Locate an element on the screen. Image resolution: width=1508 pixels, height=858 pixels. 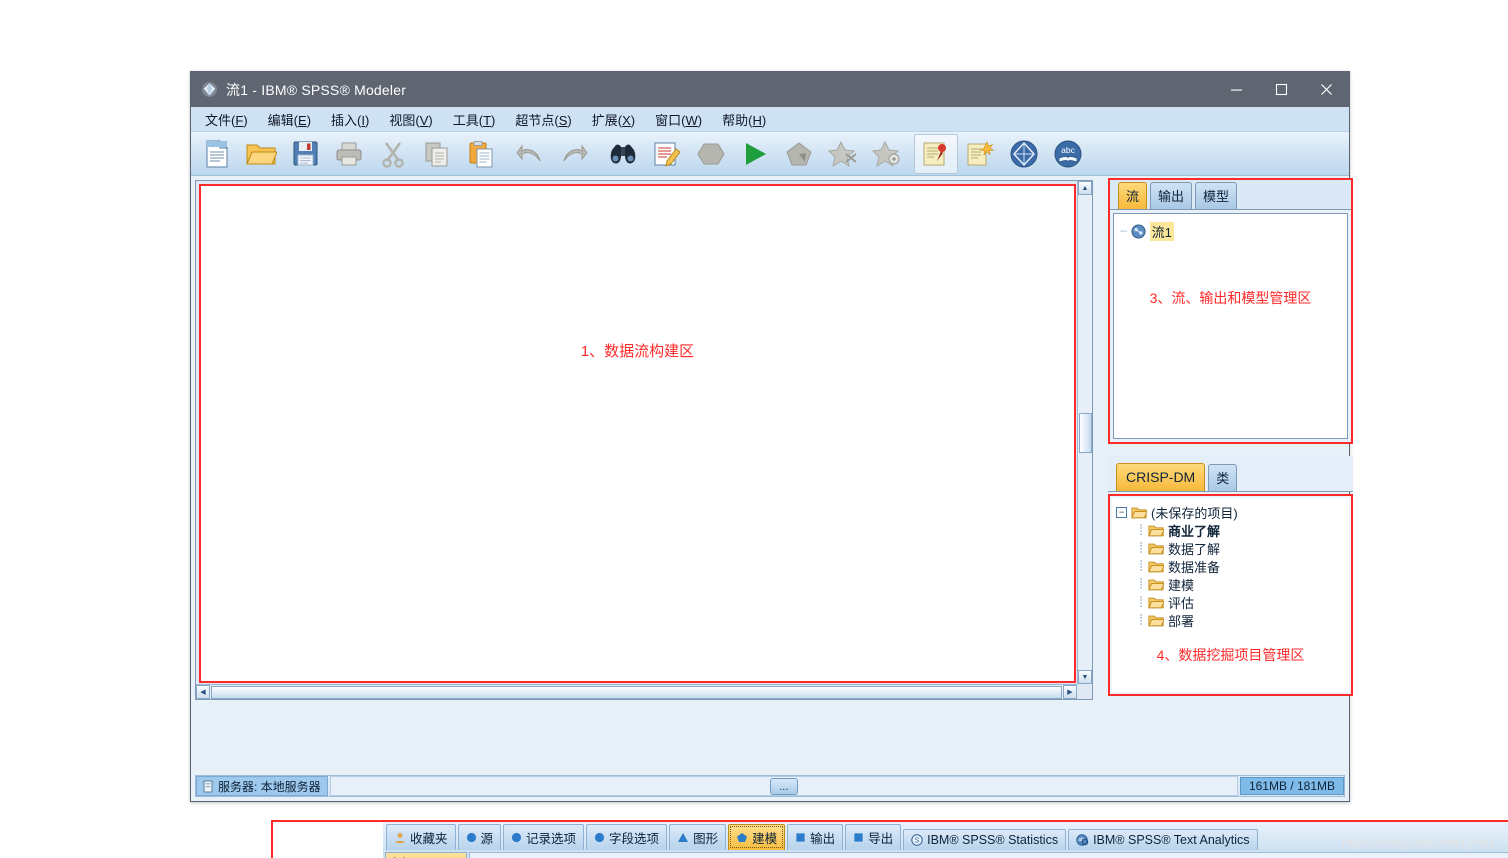
tab-crisp-dm: CRISP-DM is located at coordinates (1161, 477).